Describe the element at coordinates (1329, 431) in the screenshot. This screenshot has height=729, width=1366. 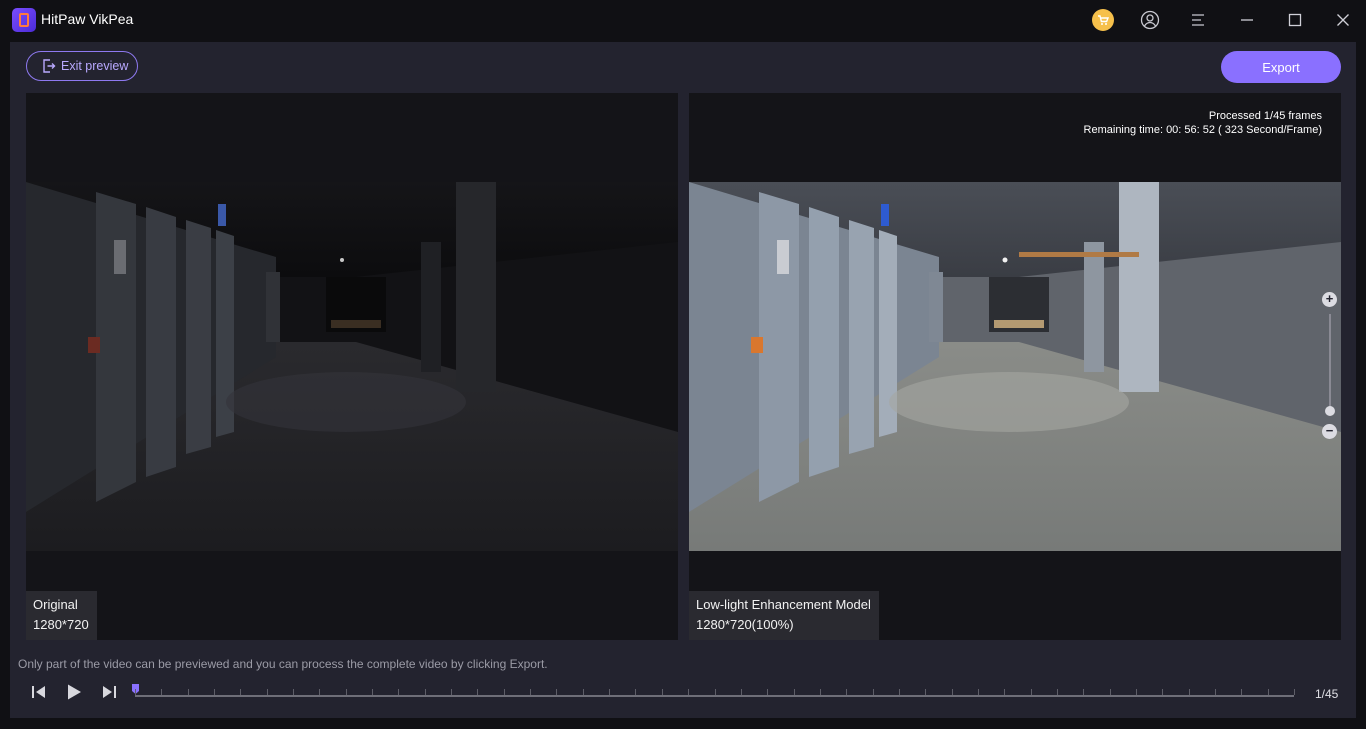
I see `zoom-out-icon: −` at that location.